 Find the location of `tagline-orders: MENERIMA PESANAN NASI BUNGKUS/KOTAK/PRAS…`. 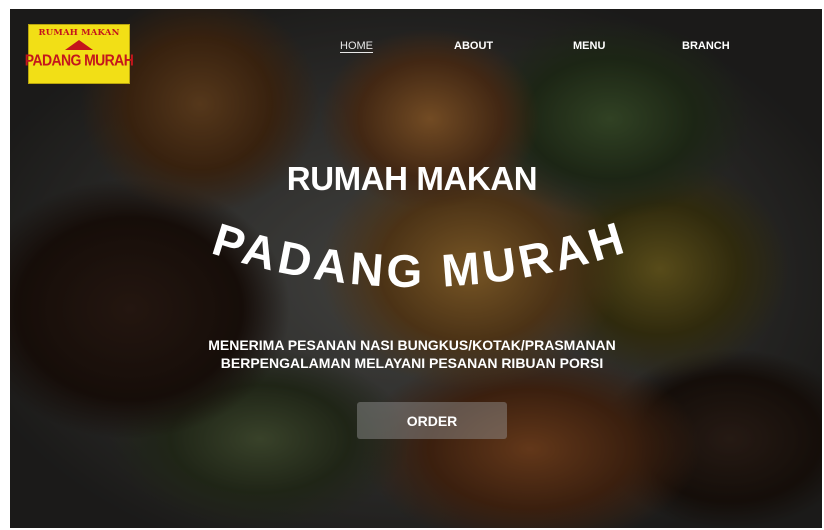

tagline-orders: MENERIMA PESANAN NASI BUNGKUS/KOTAK/PRAS… is located at coordinates (412, 345).